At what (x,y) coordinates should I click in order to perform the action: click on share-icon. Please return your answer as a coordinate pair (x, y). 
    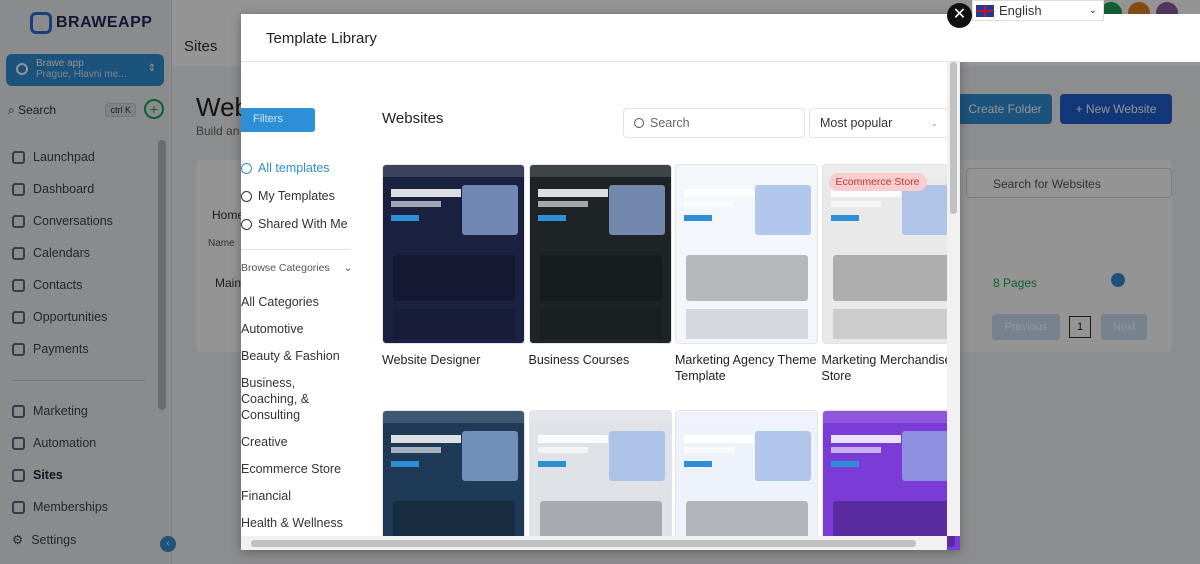
    Looking at the image, I should click on (246, 224).